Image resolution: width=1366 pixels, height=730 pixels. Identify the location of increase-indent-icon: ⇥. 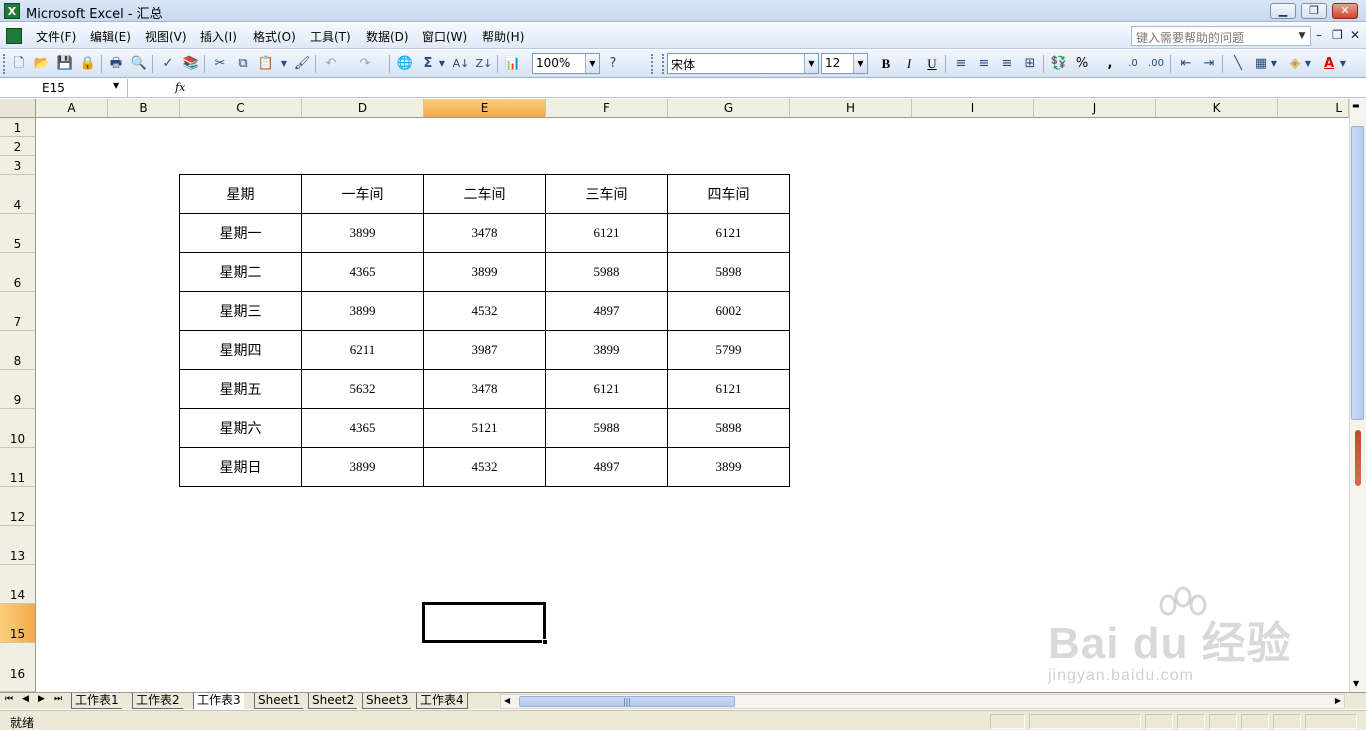
(1209, 64).